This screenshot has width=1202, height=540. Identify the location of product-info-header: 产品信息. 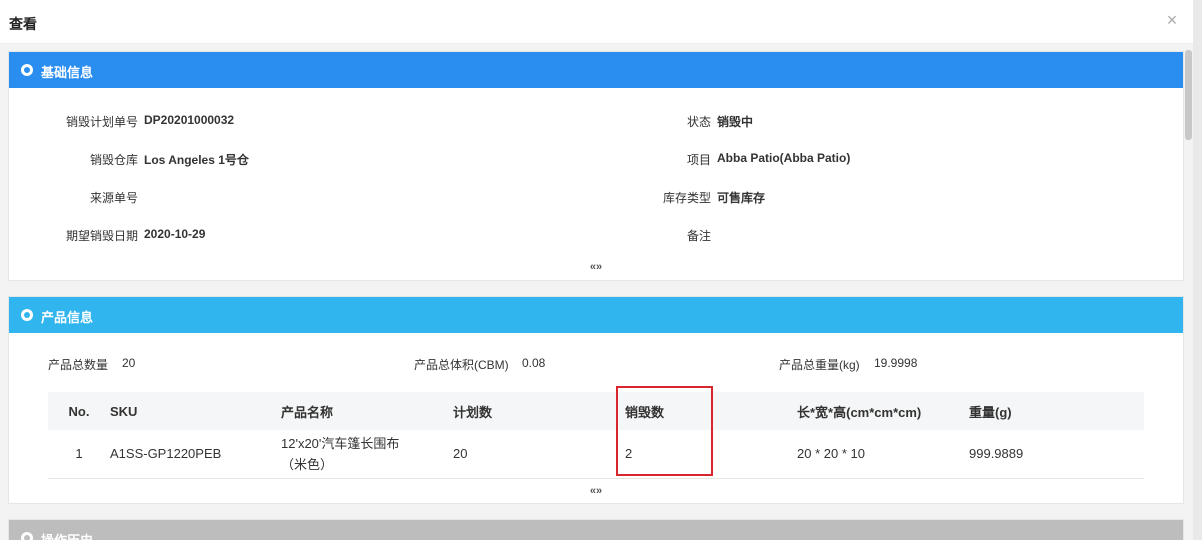
(596, 315).